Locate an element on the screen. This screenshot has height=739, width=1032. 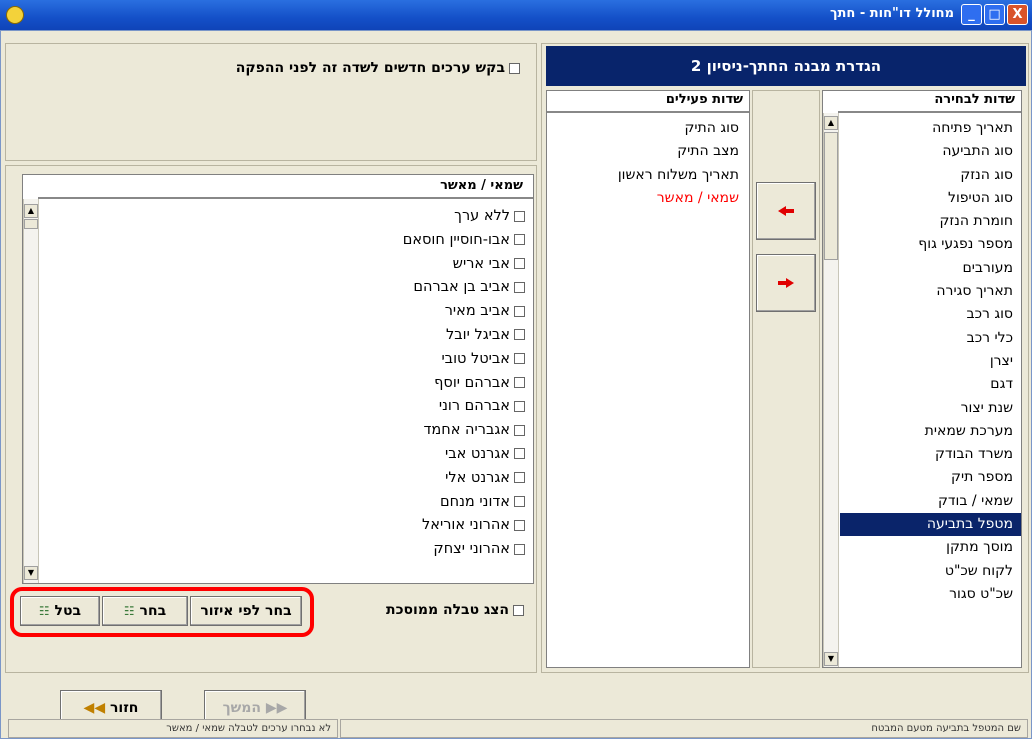
available-field-item: חומרת הנזק is located at coordinates (930, 221).